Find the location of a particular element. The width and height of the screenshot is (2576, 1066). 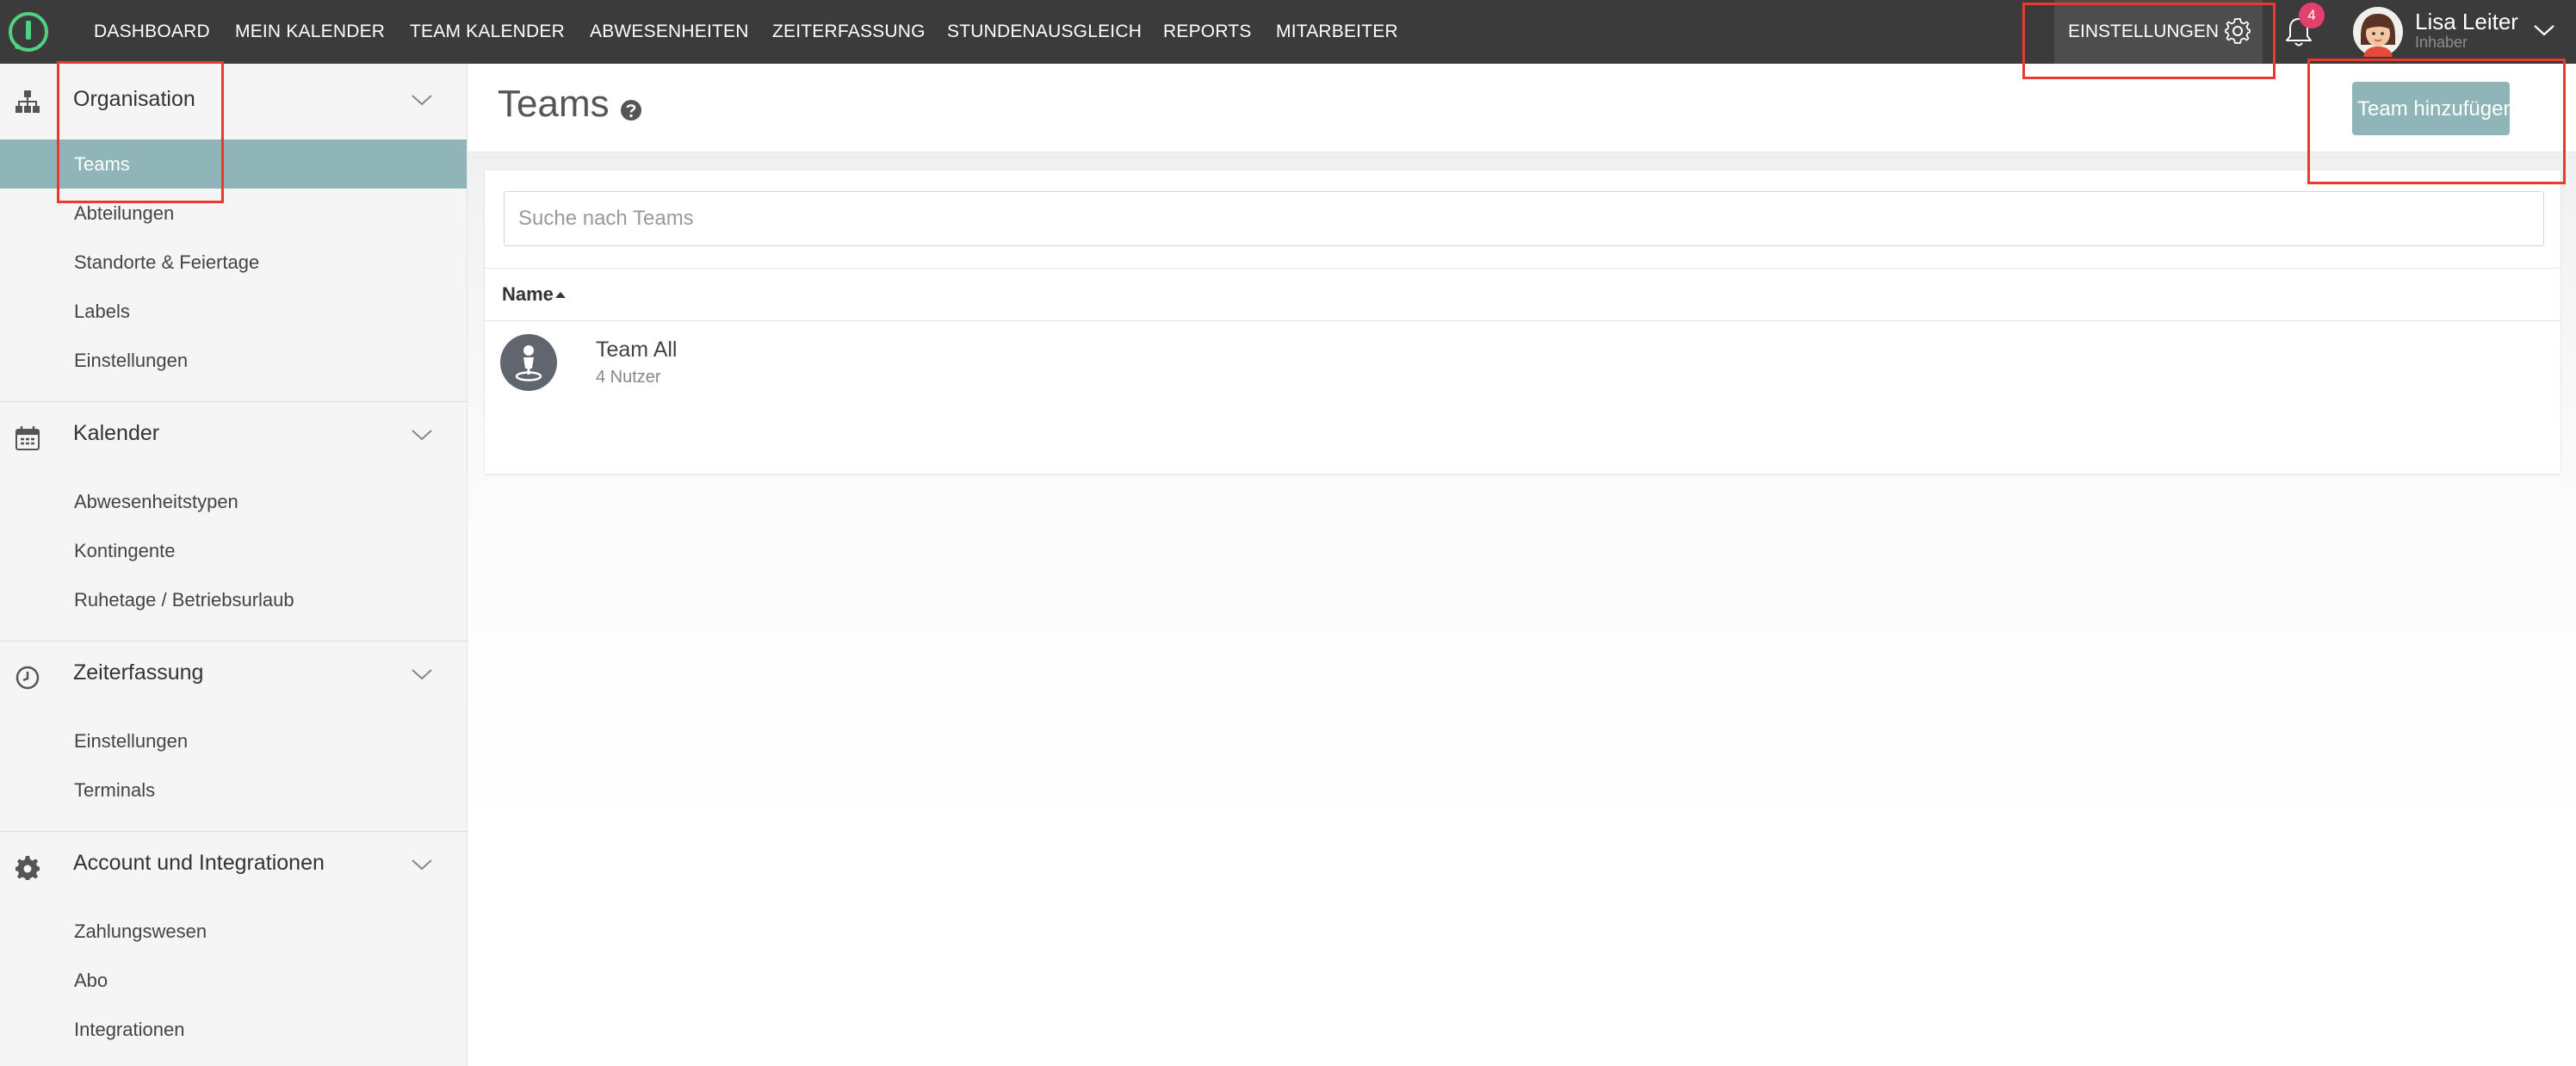

section-title: Organisation is located at coordinates (134, 99).